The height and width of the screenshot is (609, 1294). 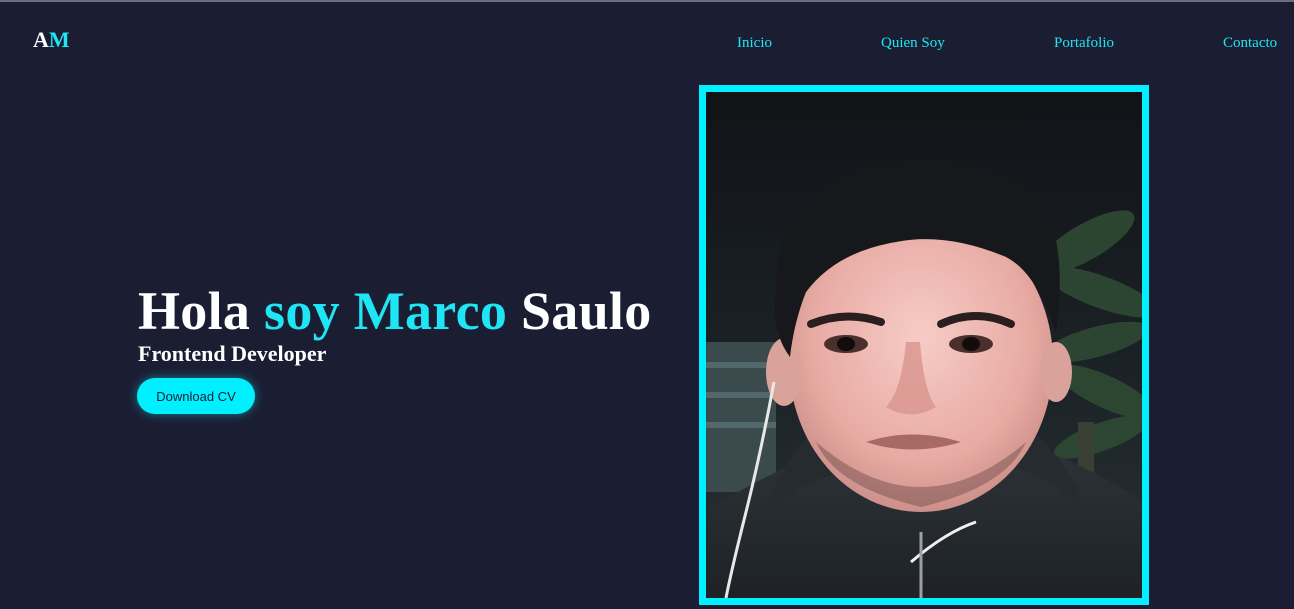 I want to click on download-cv-button: Download CV, so click(x=196, y=396).